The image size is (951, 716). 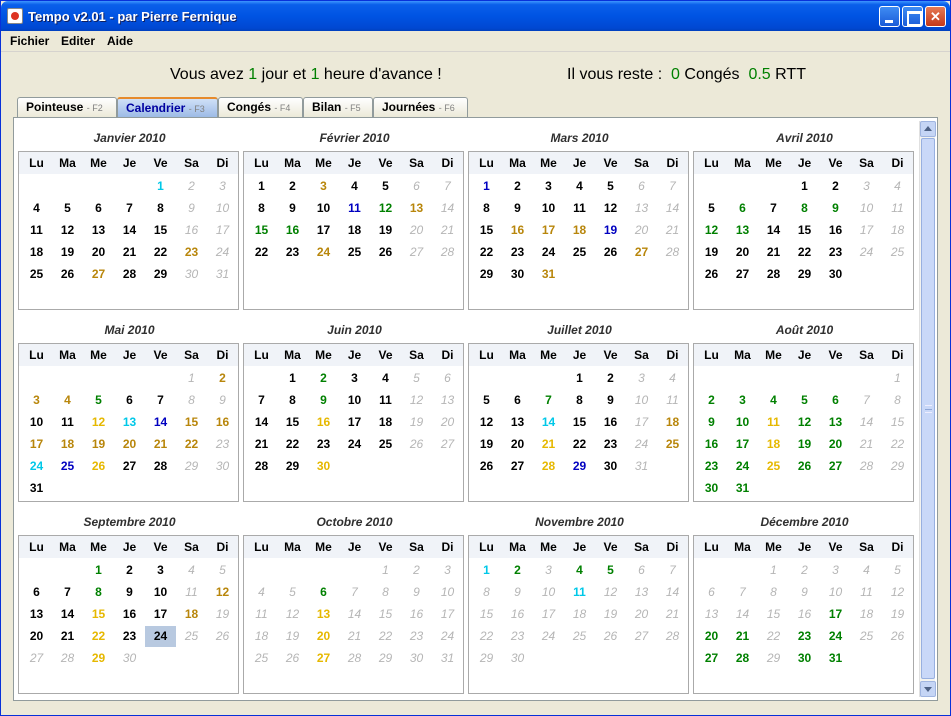 What do you see at coordinates (15, 16) in the screenshot?
I see `java-app-icon` at bounding box center [15, 16].